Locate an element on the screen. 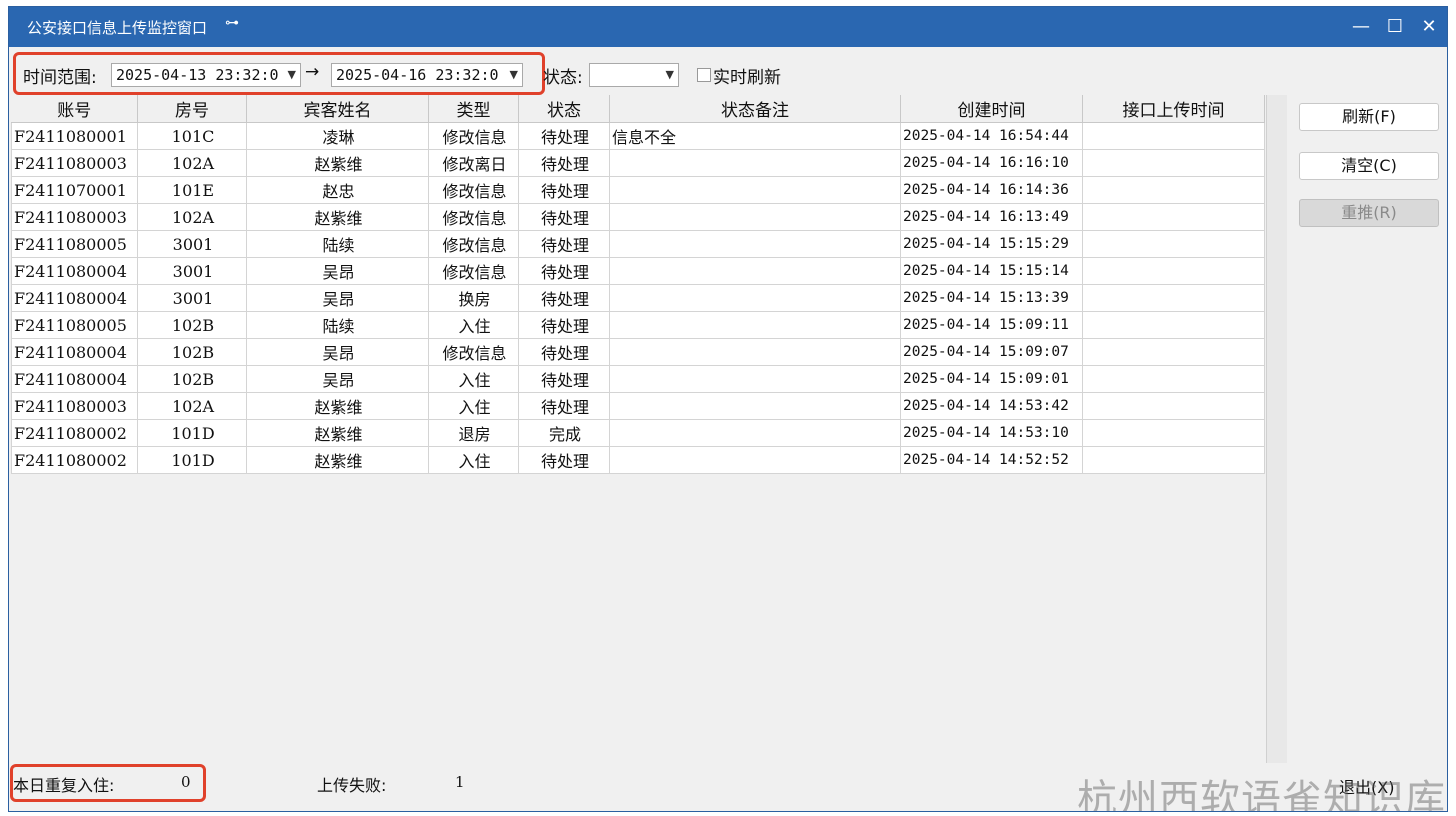 Image resolution: width=1456 pixels, height=816 pixels. start-time-combo: 2025-04-13 23:32:0 ▼ is located at coordinates (206, 75).